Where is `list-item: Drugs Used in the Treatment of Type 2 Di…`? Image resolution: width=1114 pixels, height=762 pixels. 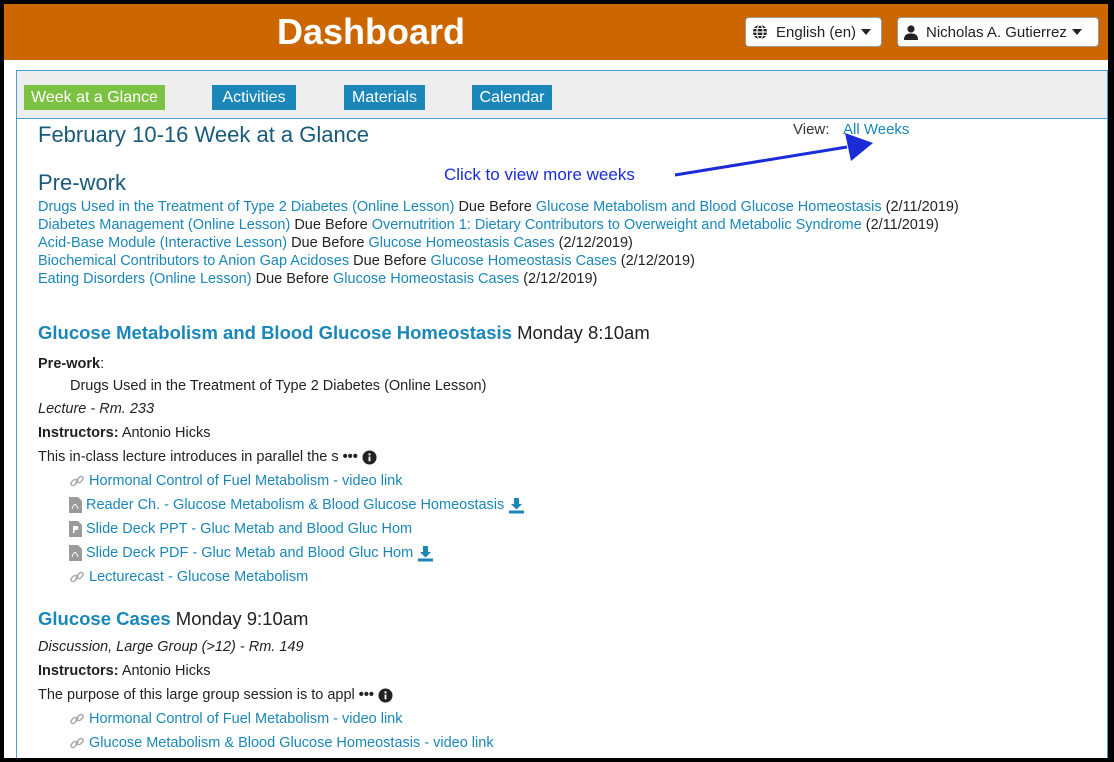
list-item: Drugs Used in the Treatment of Type 2 Di… is located at coordinates (498, 207).